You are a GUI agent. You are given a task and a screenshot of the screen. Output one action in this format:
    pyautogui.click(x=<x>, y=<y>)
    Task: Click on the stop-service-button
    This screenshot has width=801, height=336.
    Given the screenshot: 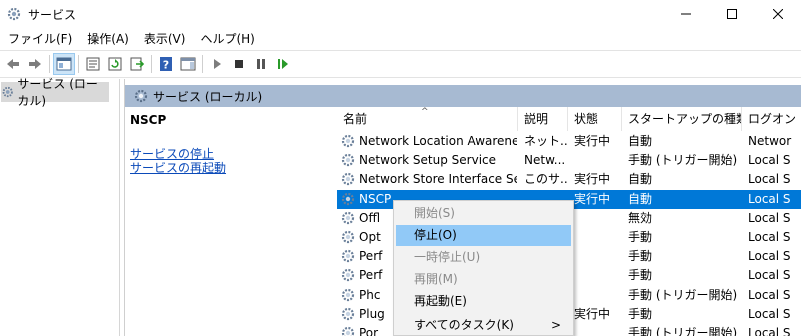 What is the action you would take?
    pyautogui.click(x=239, y=64)
    